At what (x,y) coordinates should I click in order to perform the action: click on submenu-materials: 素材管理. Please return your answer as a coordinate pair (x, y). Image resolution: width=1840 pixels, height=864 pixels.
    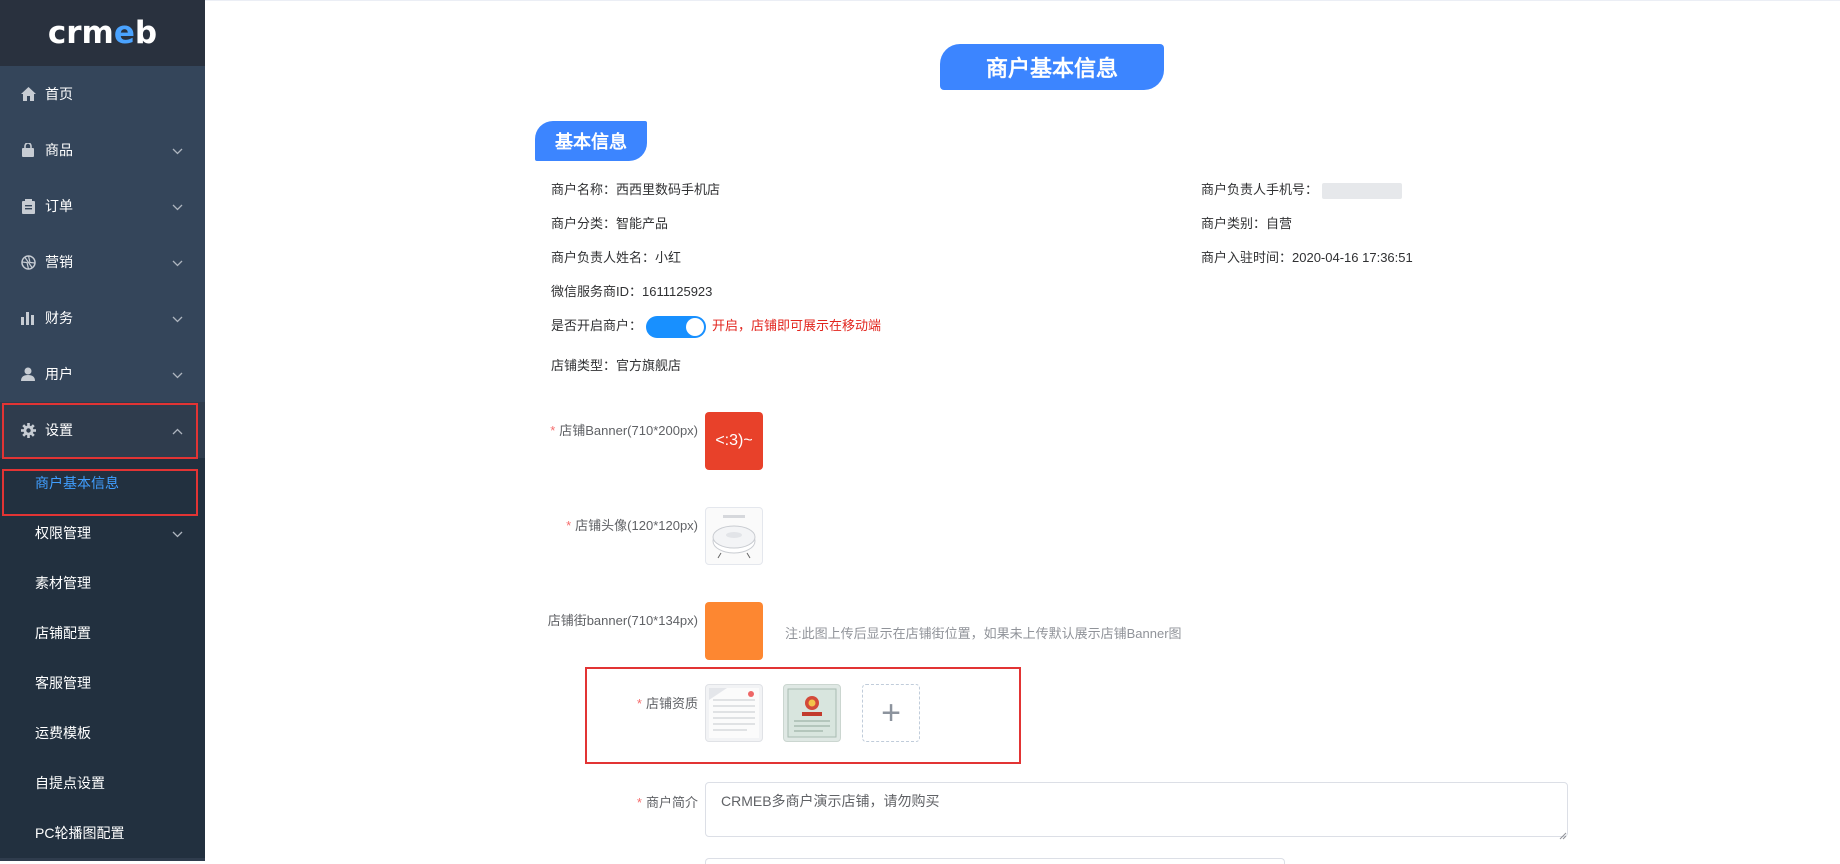
    Looking at the image, I should click on (102, 583).